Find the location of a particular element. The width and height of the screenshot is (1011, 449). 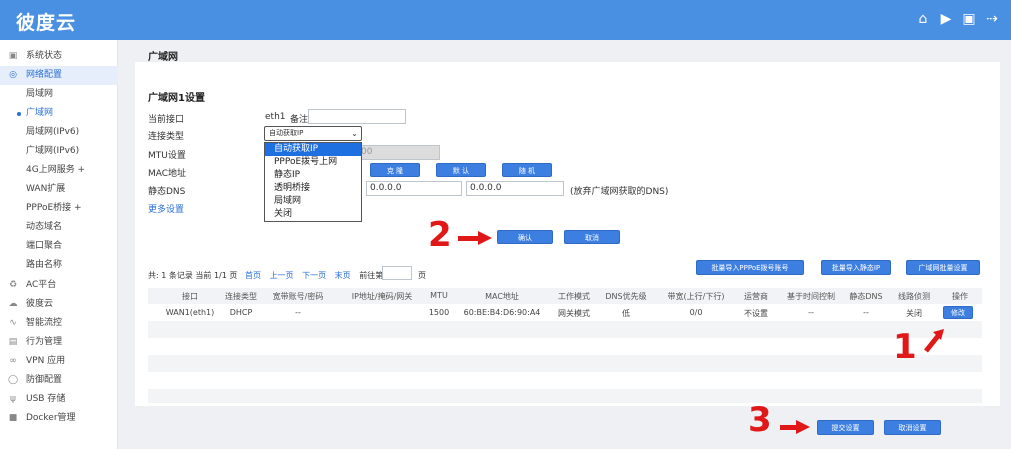

default-mac-button: 默 认 is located at coordinates (461, 170).